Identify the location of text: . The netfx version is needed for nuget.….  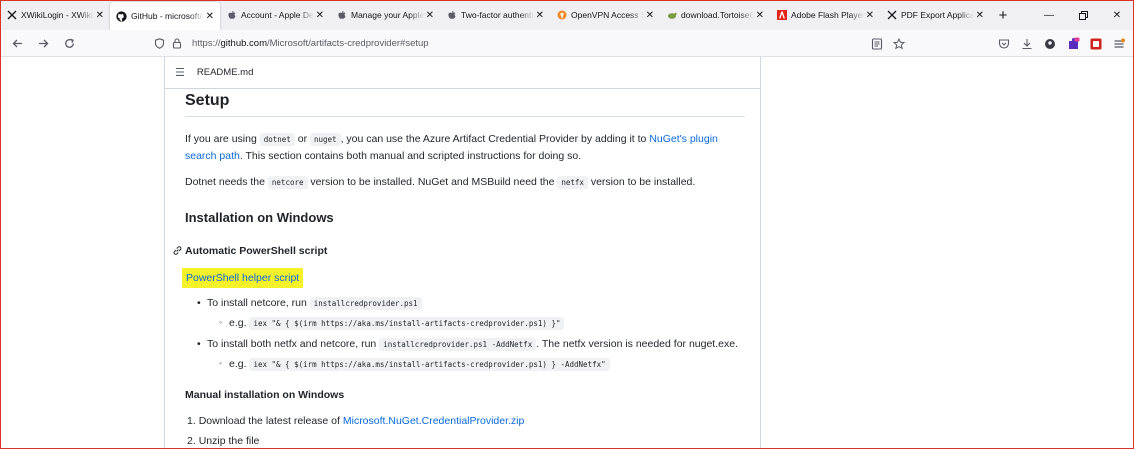
(637, 344).